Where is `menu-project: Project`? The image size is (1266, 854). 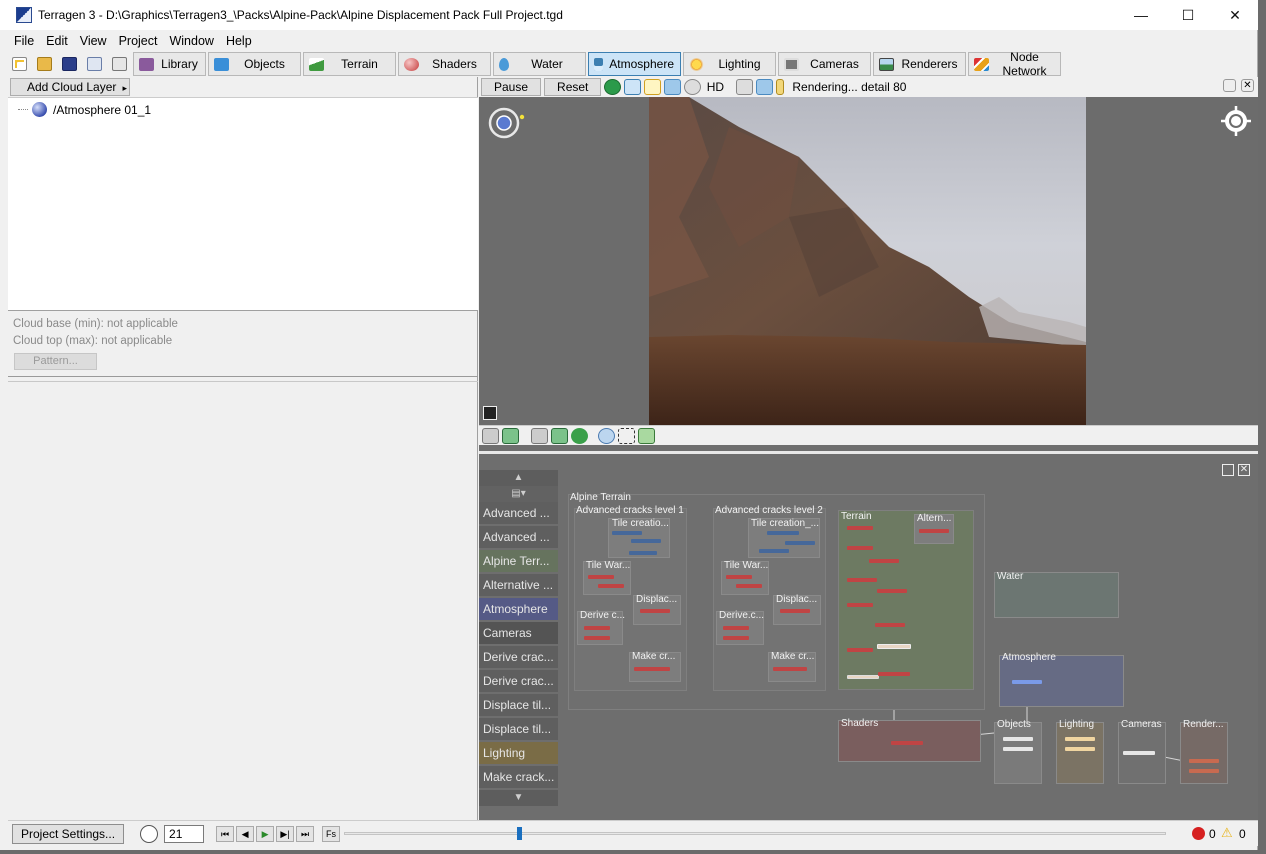 menu-project: Project is located at coordinates (138, 41).